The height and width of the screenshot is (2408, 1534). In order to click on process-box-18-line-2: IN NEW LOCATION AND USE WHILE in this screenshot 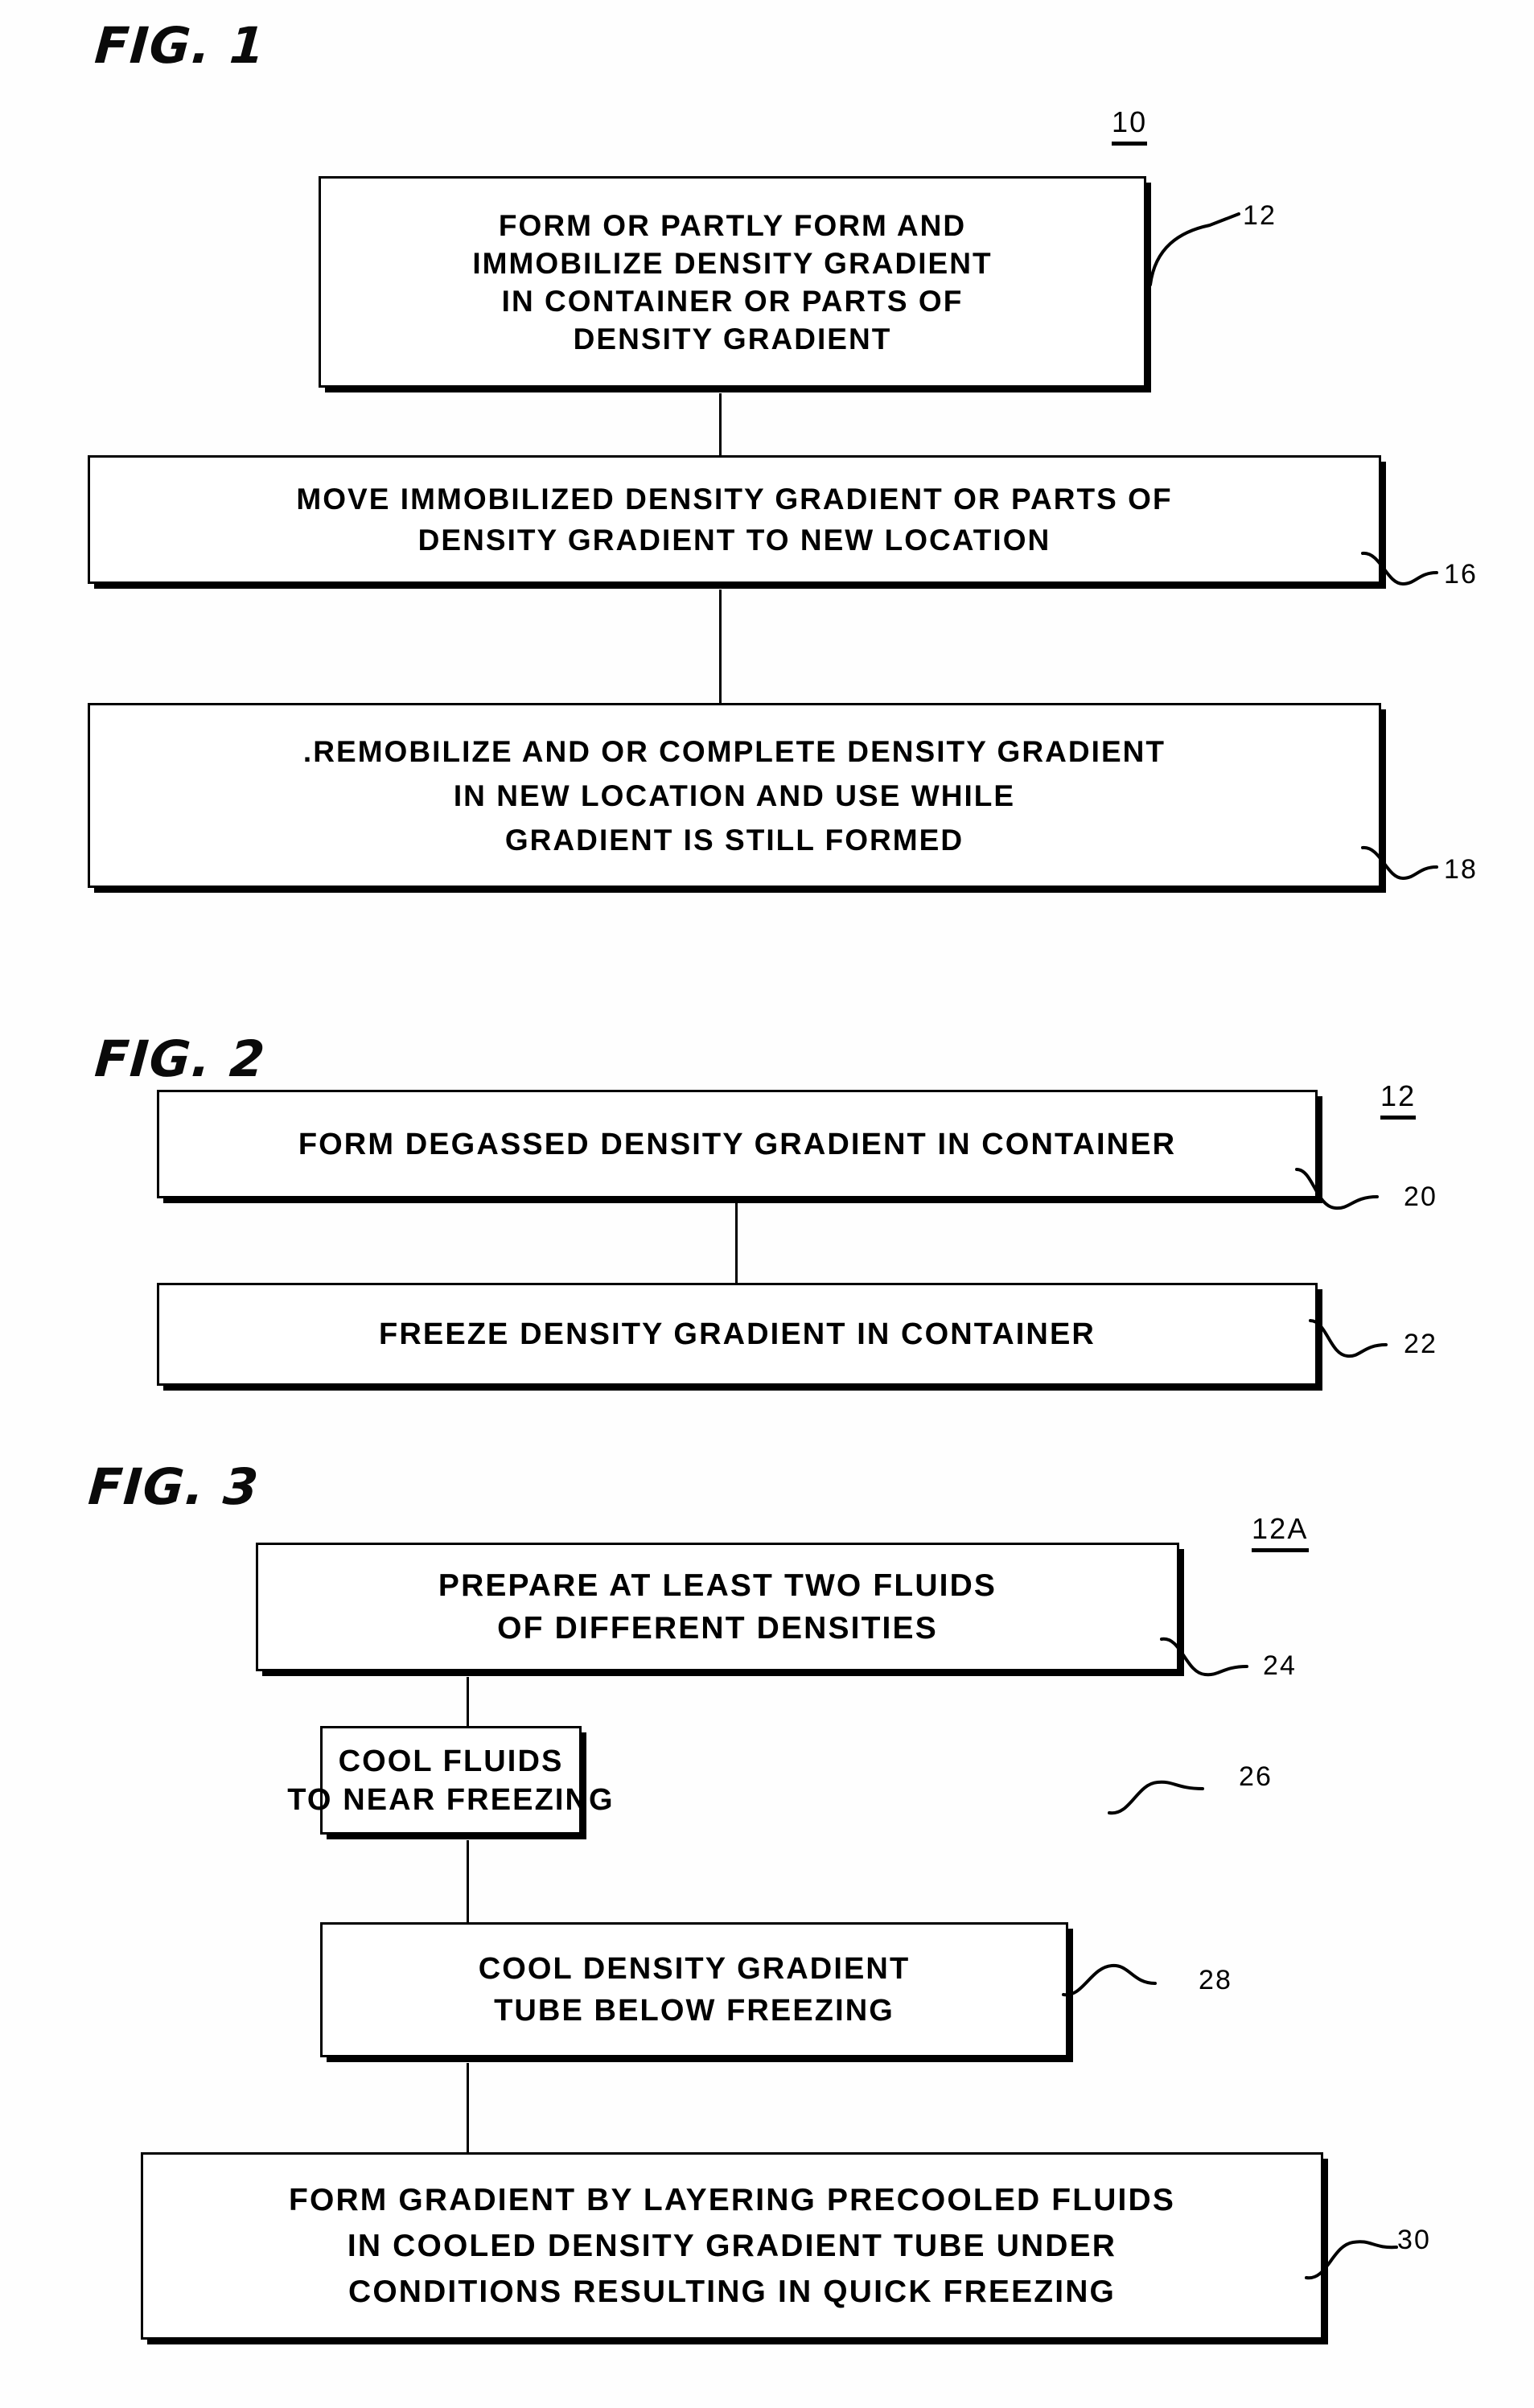, I will do `click(735, 795)`.